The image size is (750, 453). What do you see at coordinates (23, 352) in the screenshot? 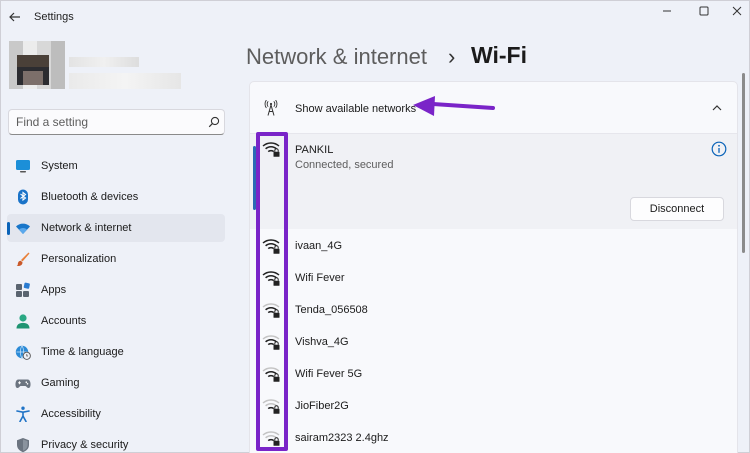
I see `globe-clock-icon` at bounding box center [23, 352].